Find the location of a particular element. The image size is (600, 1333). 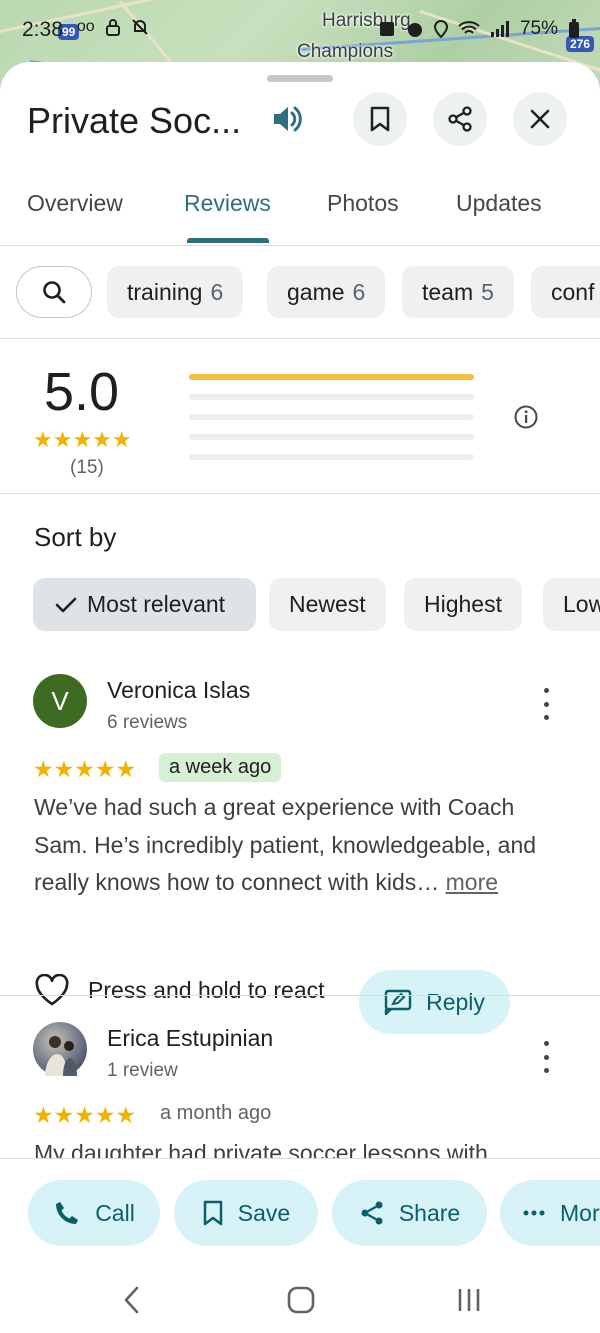

nfc-icon is located at coordinates (386, 29).